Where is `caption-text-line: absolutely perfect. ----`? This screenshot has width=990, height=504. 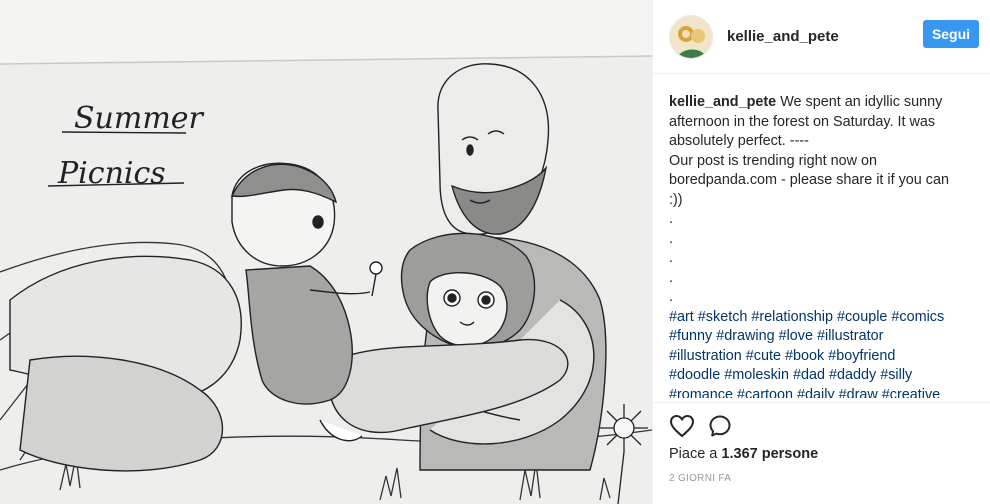
caption-text-line: absolutely perfect. ---- is located at coordinates (739, 141).